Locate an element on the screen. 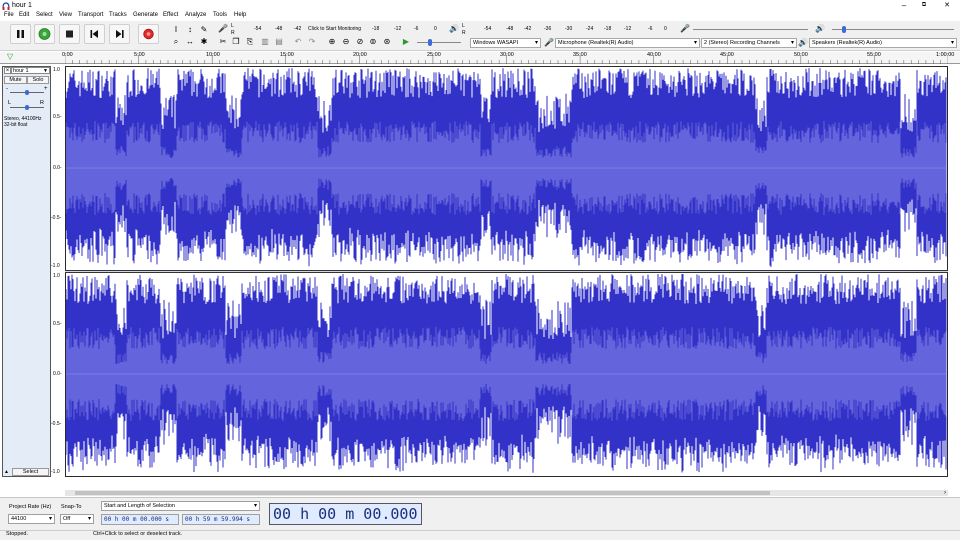 The width and height of the screenshot is (960, 540). project-rate-label: Project Rate (Hz) is located at coordinates (30, 507).